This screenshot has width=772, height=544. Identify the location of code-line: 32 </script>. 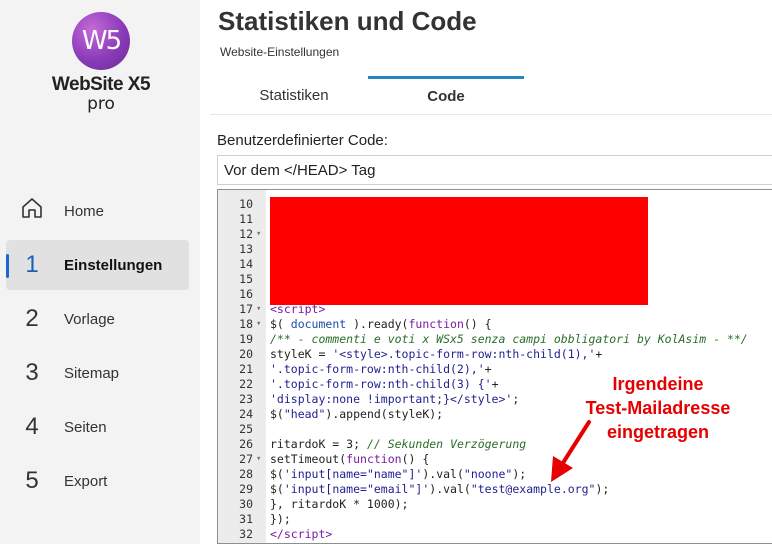
(286, 534).